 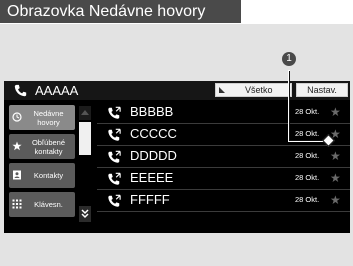 I want to click on contacts-book-icon, so click(x=17, y=175).